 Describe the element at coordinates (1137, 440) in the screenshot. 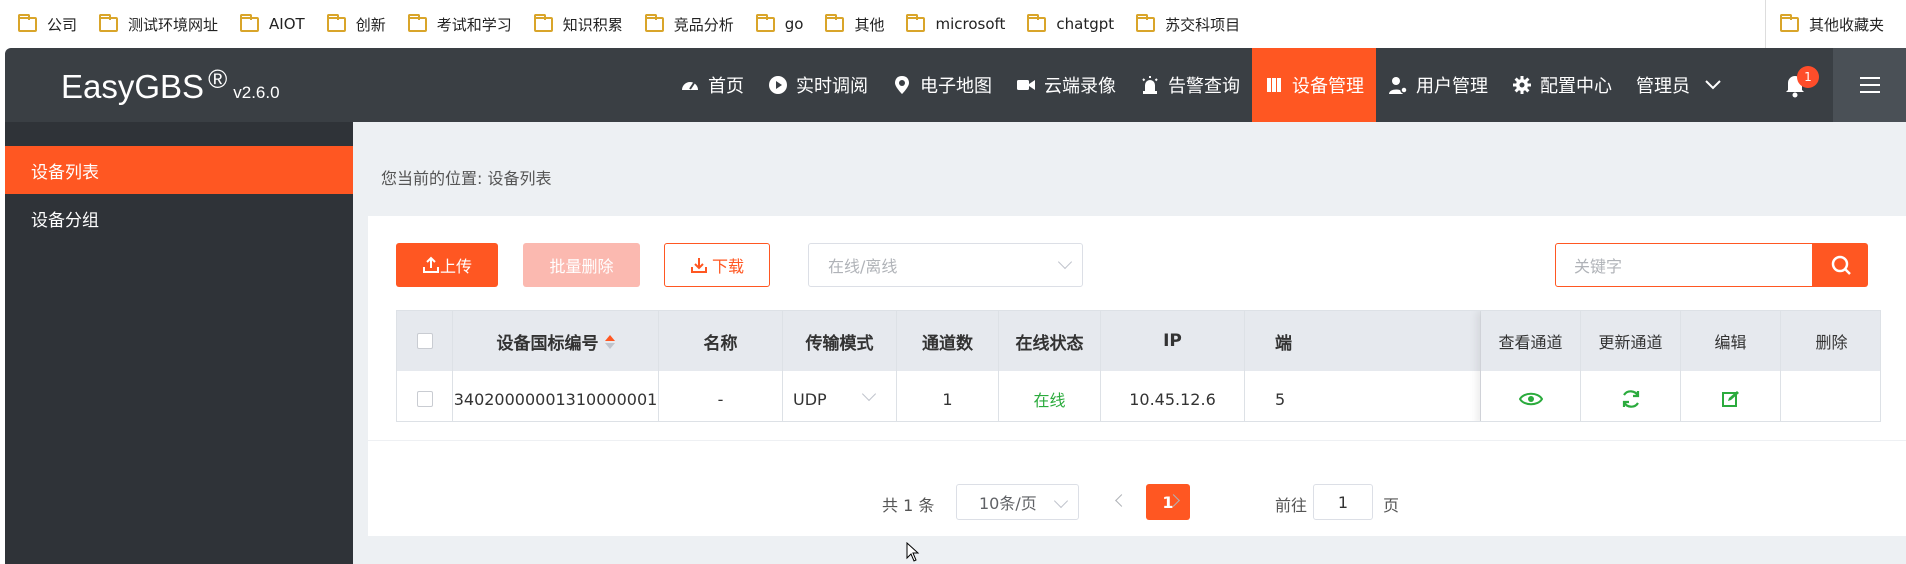

I see `divider` at that location.